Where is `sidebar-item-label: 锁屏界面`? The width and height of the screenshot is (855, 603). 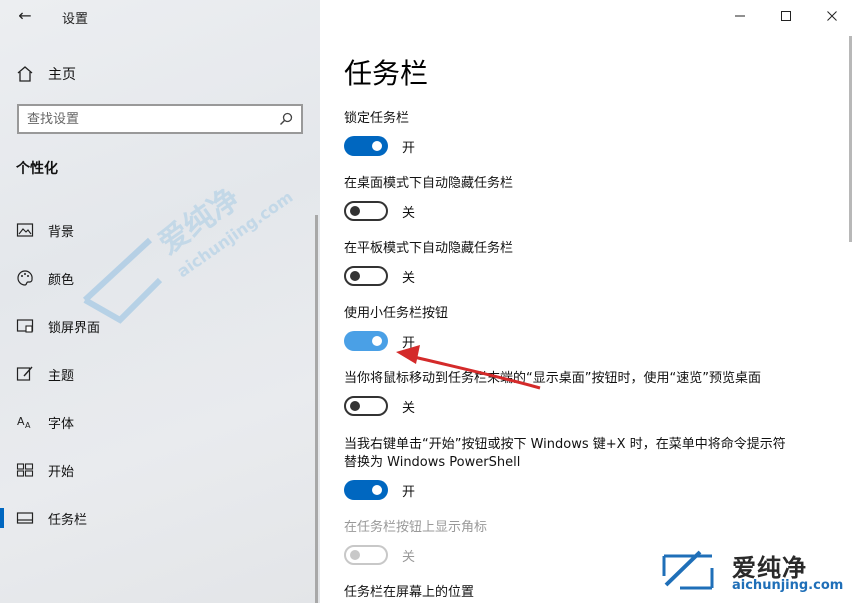 sidebar-item-label: 锁屏界面 is located at coordinates (74, 328).